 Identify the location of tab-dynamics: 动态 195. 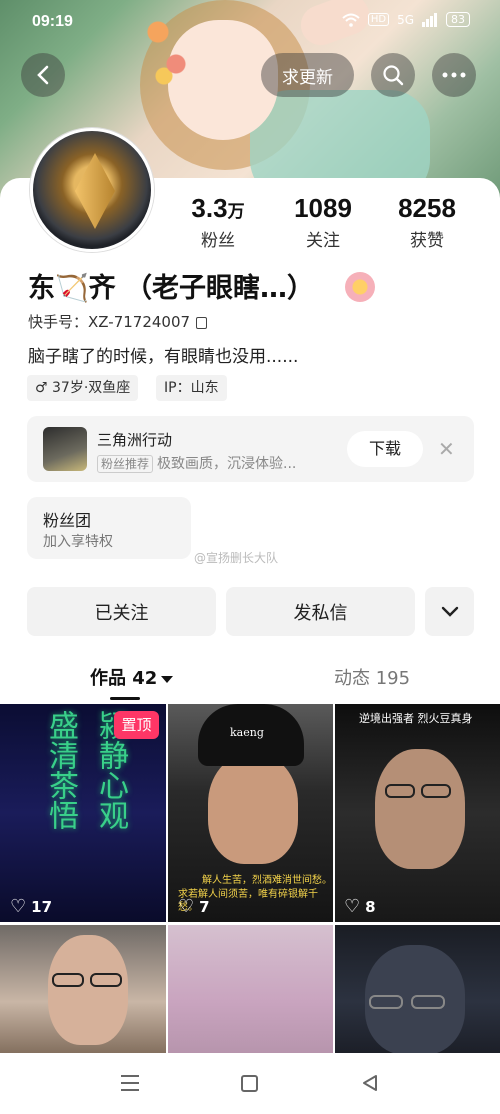
(372, 677).